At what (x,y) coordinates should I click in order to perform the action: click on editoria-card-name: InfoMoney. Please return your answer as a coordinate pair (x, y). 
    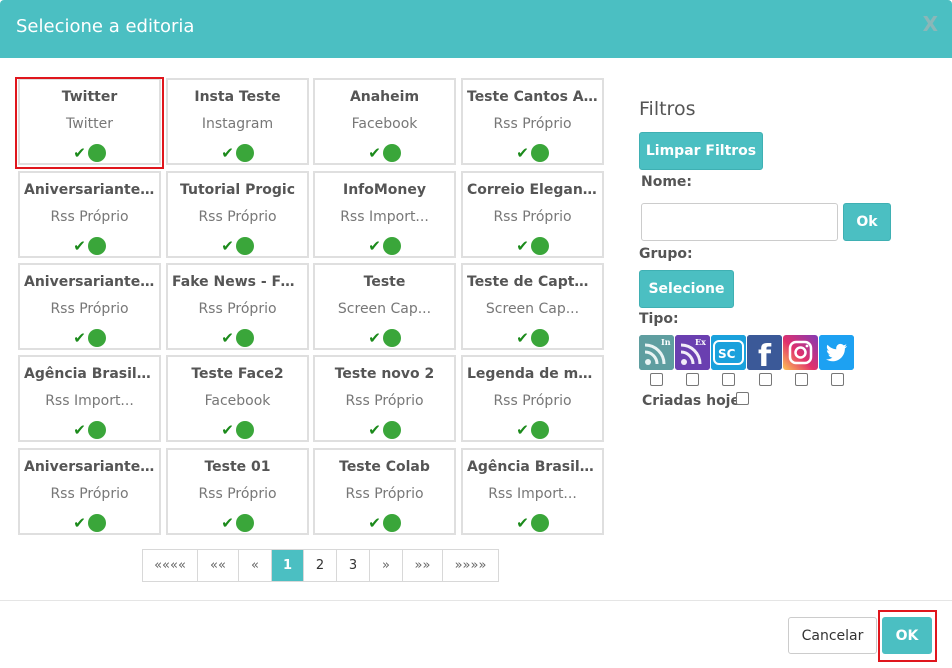
    Looking at the image, I should click on (384, 190).